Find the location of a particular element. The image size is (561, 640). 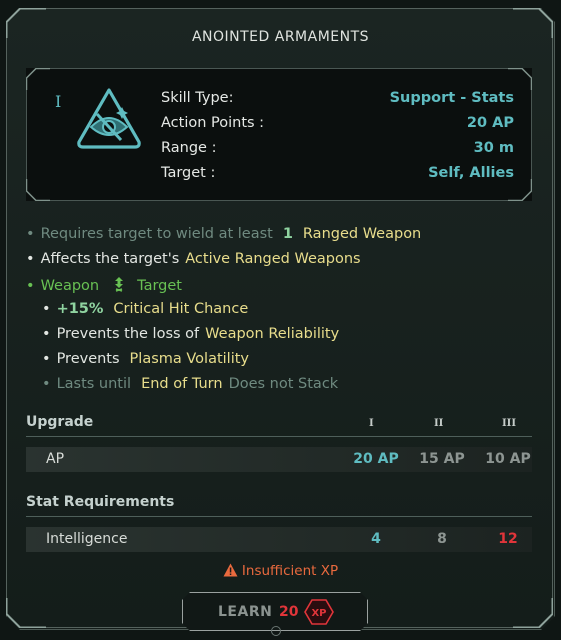

skill-rank: I is located at coordinates (58, 101).